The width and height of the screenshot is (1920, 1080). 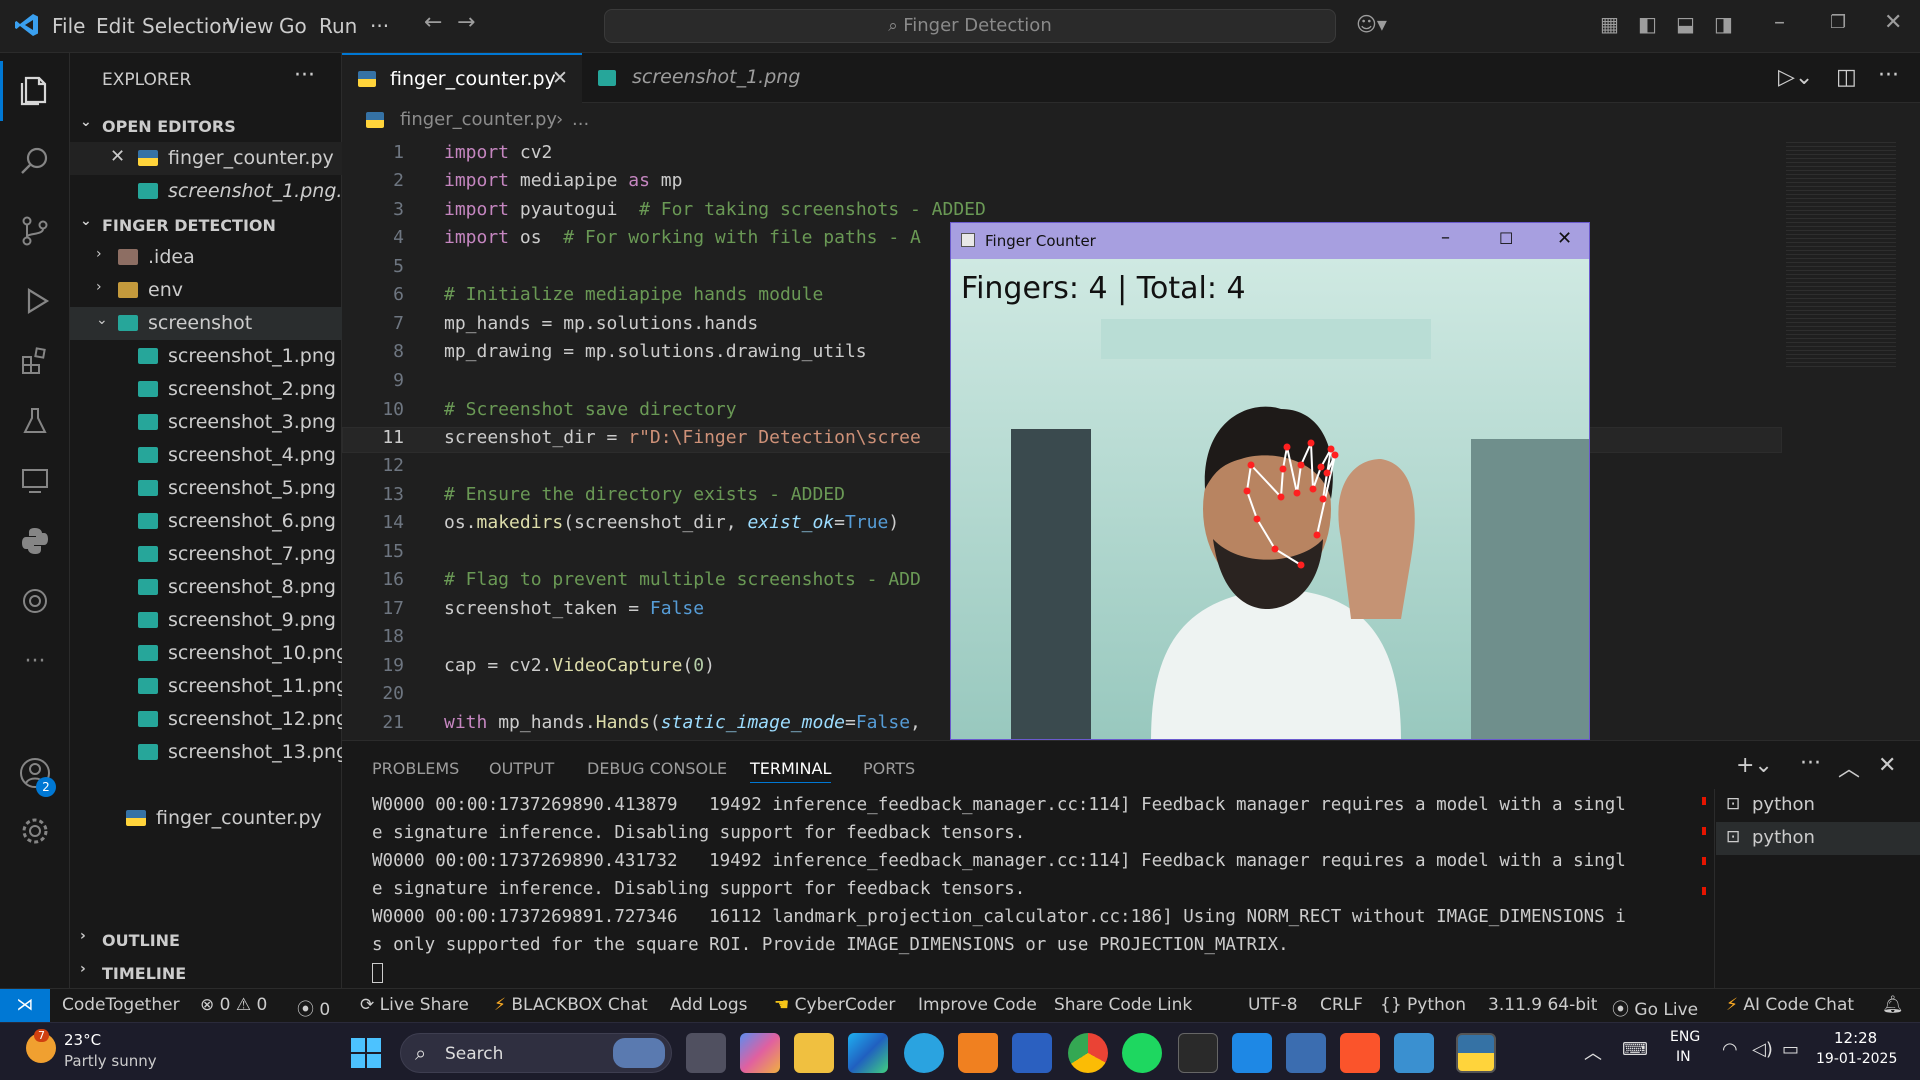 What do you see at coordinates (68, 26) in the screenshot?
I see `menu-file: File` at bounding box center [68, 26].